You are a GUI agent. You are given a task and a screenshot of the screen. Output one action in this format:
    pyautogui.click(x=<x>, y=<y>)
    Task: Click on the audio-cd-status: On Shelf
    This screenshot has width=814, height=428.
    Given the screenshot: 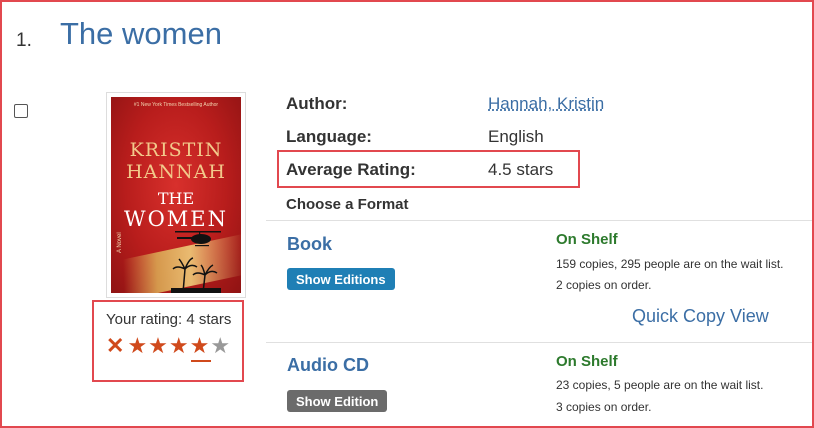 What is the action you would take?
    pyautogui.click(x=587, y=361)
    